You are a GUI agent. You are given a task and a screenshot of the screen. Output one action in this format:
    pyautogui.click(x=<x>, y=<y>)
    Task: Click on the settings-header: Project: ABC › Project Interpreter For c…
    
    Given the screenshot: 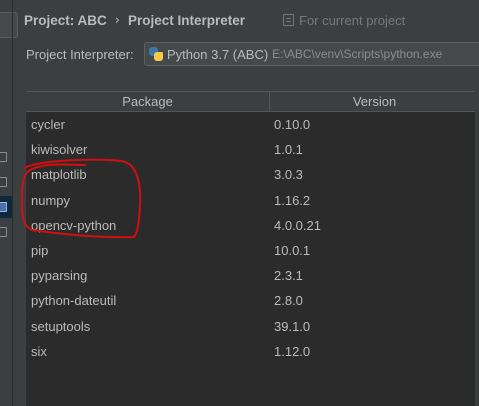 What is the action you would take?
    pyautogui.click(x=246, y=20)
    